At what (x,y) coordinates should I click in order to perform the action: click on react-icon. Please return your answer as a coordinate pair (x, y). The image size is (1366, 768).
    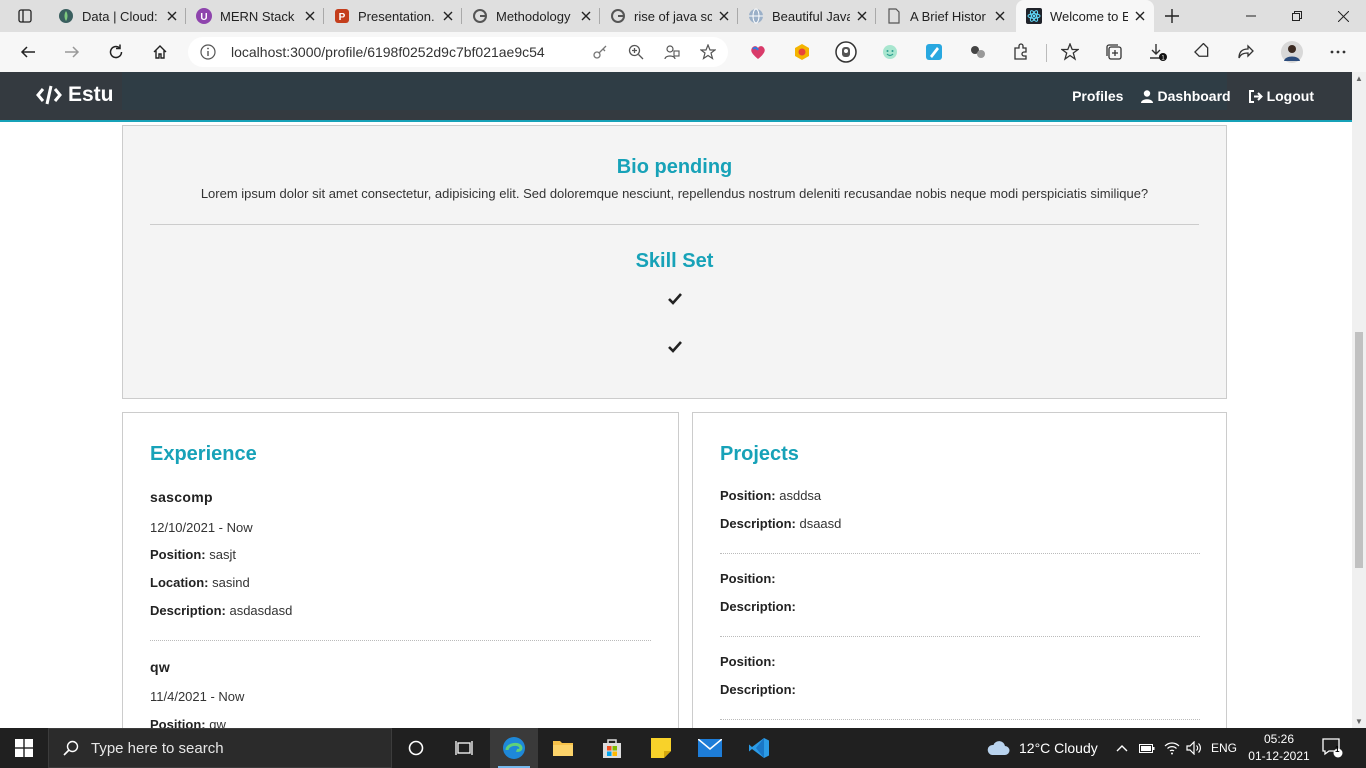
    Looking at the image, I should click on (1034, 16).